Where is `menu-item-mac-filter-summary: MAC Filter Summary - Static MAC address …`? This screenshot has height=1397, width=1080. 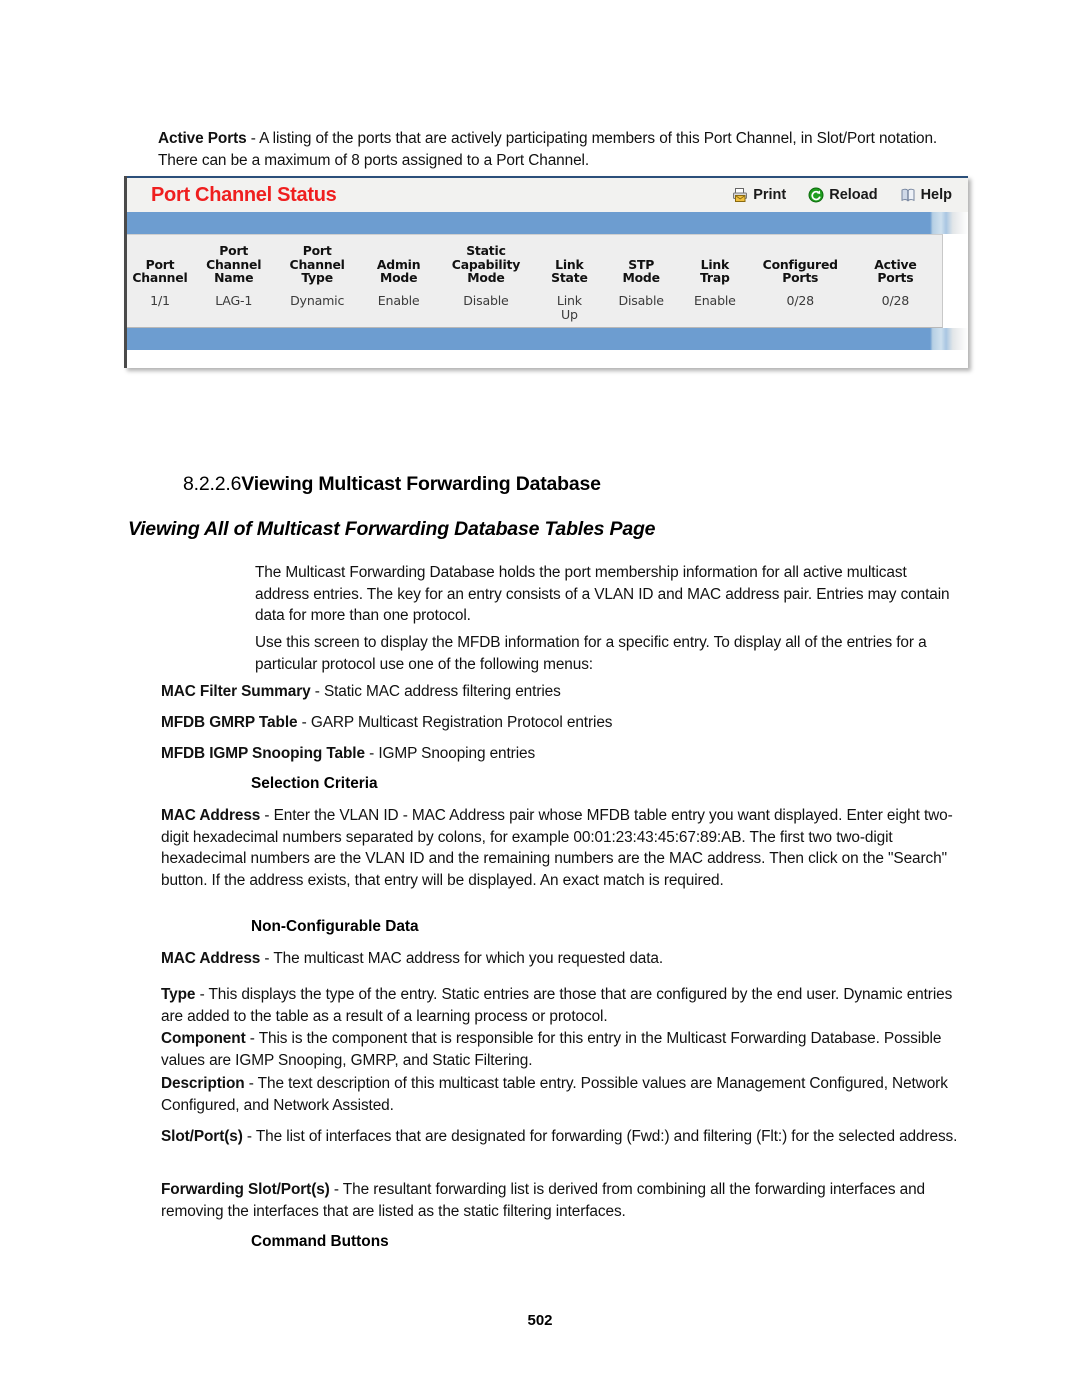 menu-item-mac-filter-summary: MAC Filter Summary - Static MAC address … is located at coordinates (561, 692).